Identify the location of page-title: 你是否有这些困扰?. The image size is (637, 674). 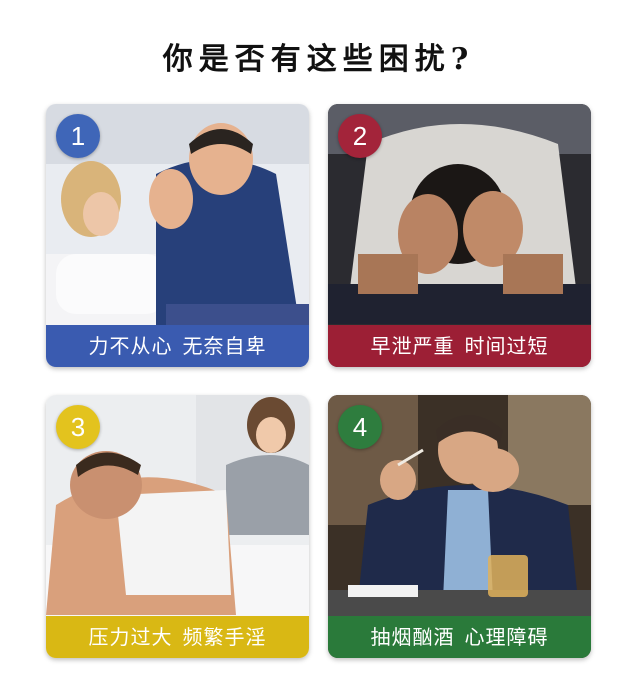
(318, 59).